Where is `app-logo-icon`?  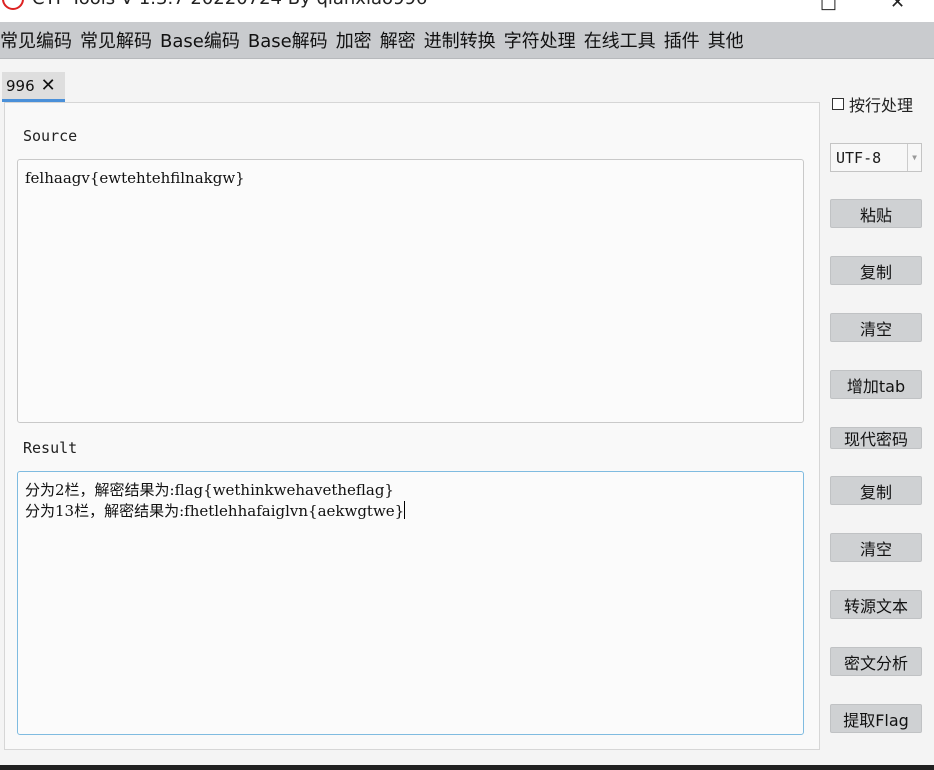 app-logo-icon is located at coordinates (13, 5).